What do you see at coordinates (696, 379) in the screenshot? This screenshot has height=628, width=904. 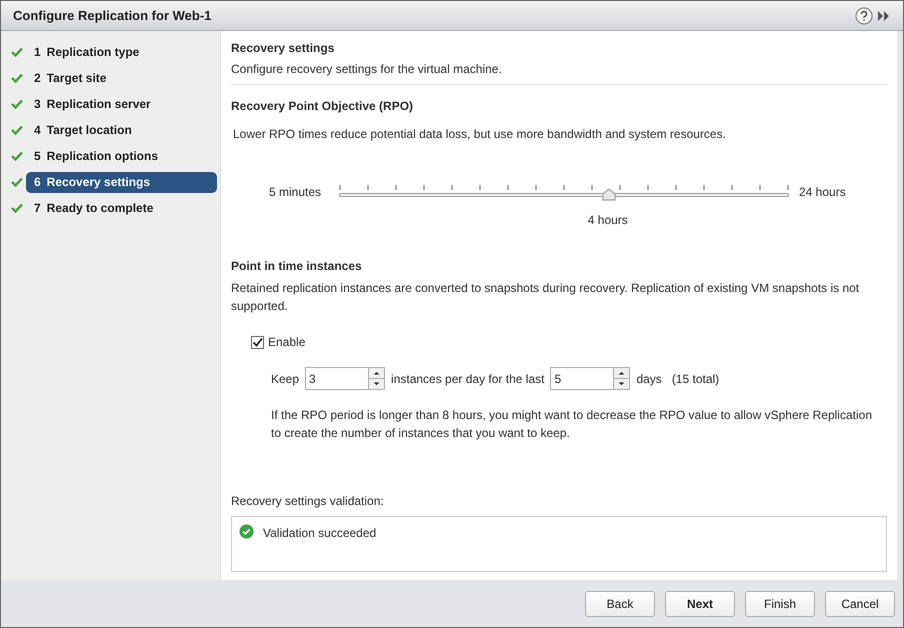 I see `total-label: (15 total)` at bounding box center [696, 379].